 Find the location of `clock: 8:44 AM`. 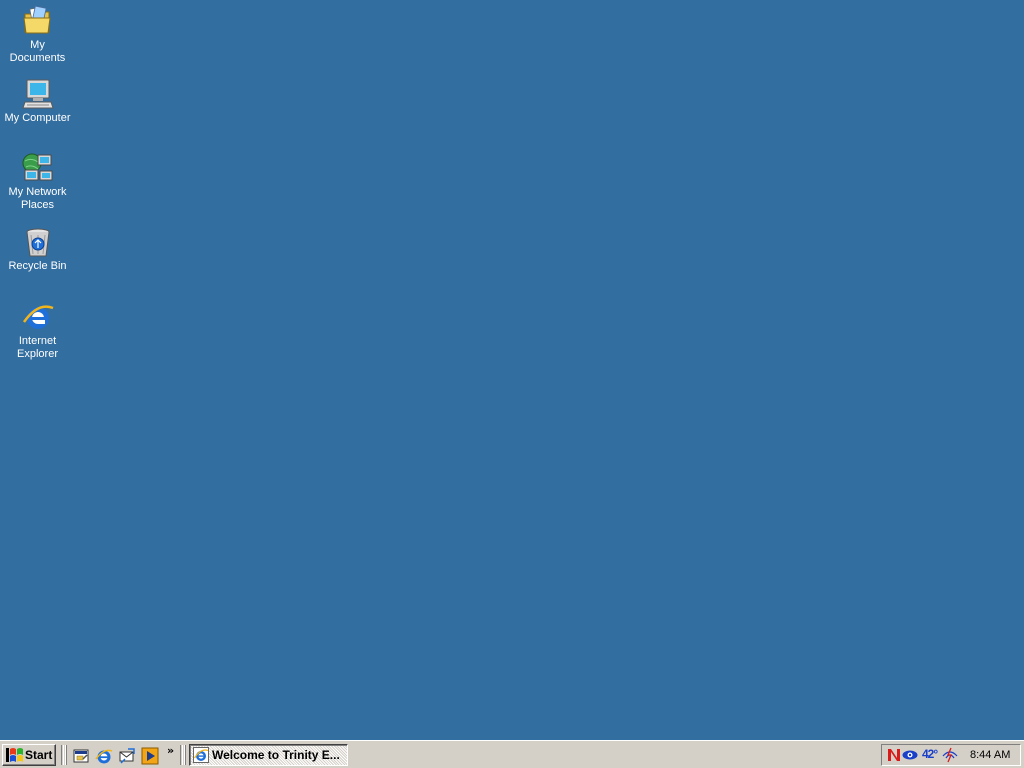

clock: 8:44 AM is located at coordinates (990, 755).